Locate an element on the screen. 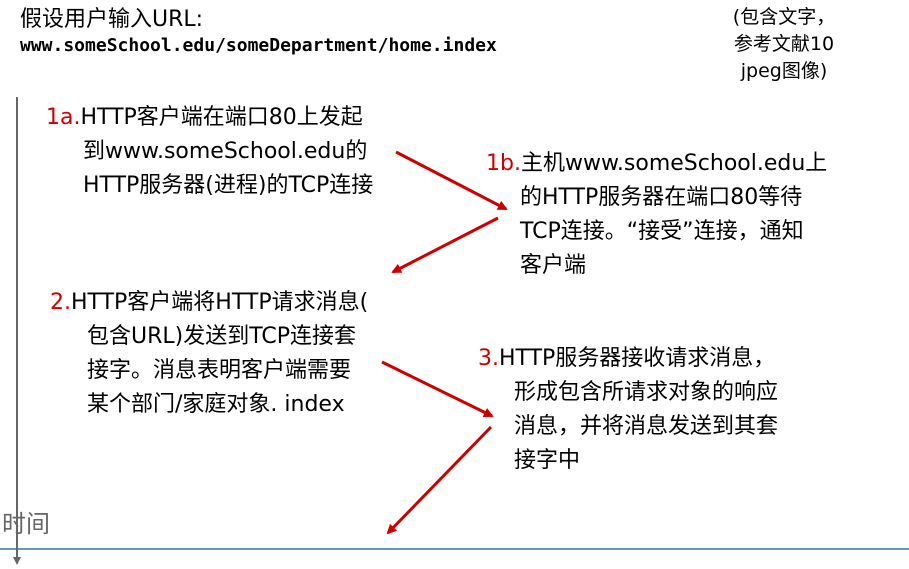  arrow-3-to-client is located at coordinates (439, 480).